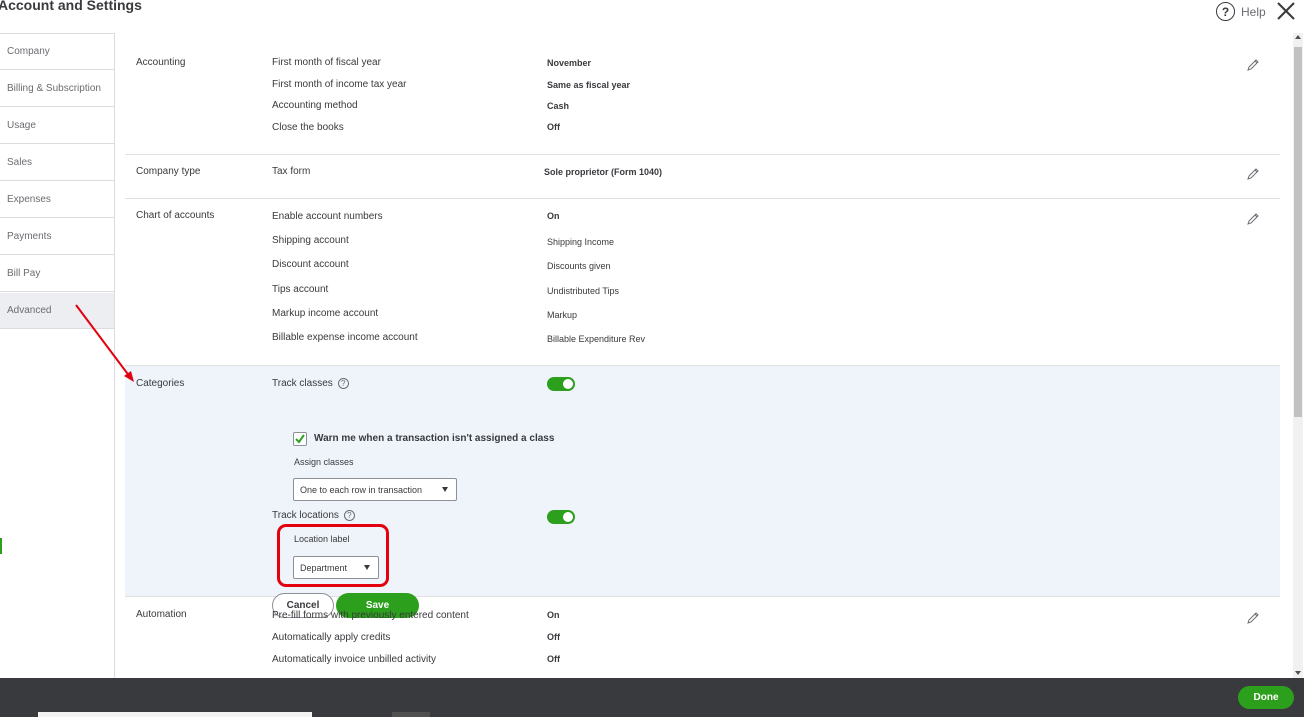  I want to click on setting-value: Undistributed Tips, so click(583, 291).